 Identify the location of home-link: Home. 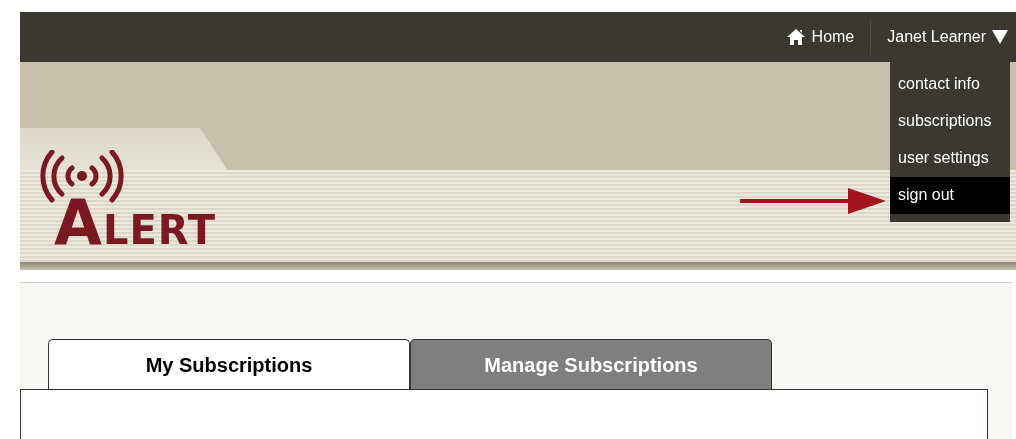
(820, 37).